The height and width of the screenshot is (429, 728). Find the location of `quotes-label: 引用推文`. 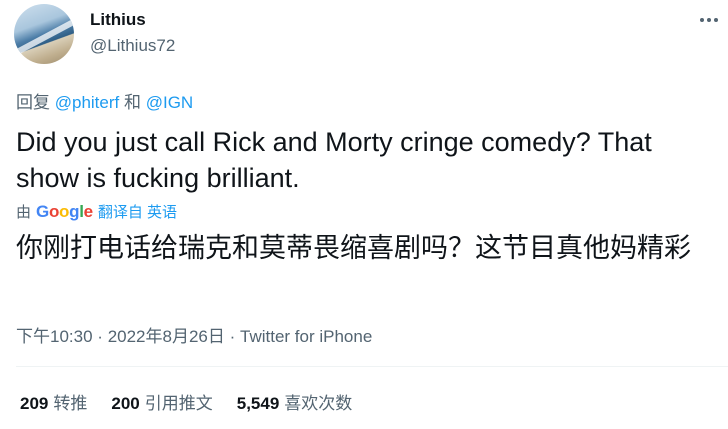

quotes-label: 引用推文 is located at coordinates (178, 403).